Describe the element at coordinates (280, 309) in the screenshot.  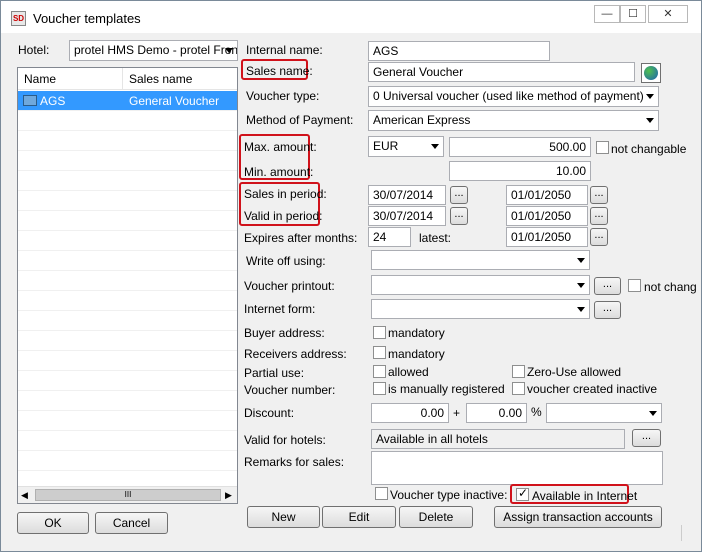
I see `internet-form-label: Internet form:` at that location.